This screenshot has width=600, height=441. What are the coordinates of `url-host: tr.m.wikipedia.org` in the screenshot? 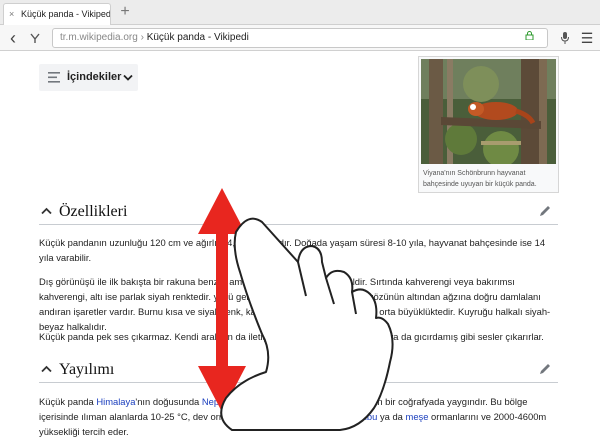 It's located at (99, 37).